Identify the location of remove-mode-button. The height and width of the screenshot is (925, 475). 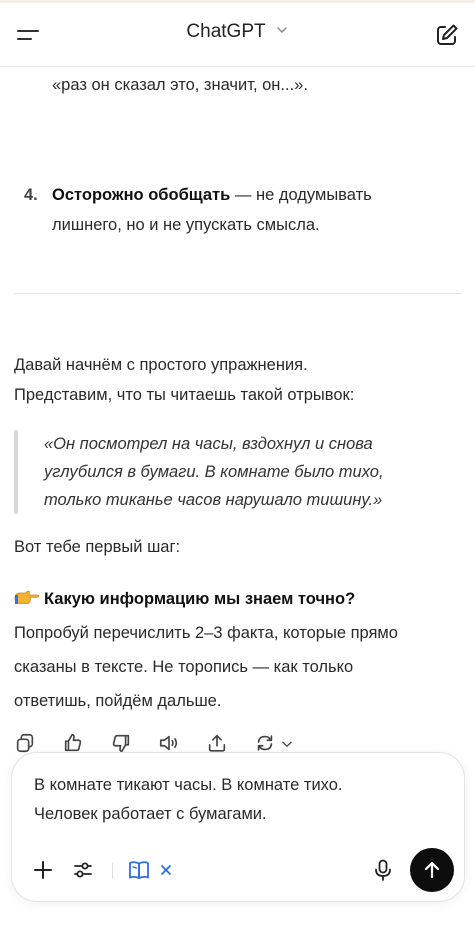
(166, 870).